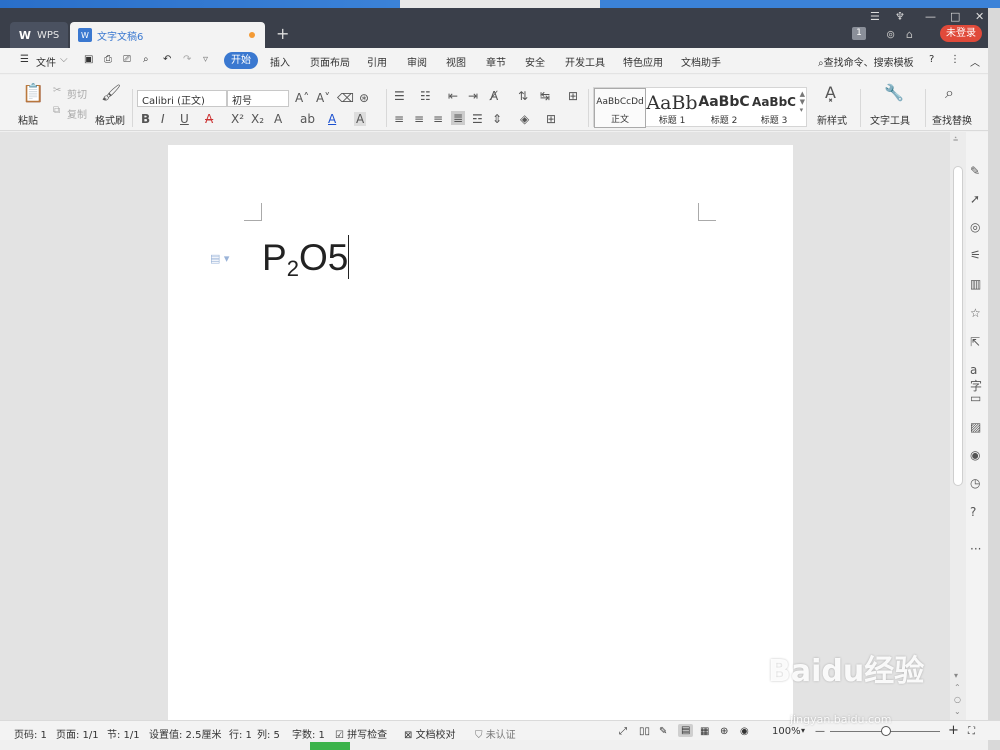 This screenshot has width=1000, height=750. What do you see at coordinates (430, 733) in the screenshot?
I see `proofread-button: ⊠ 文档校对` at bounding box center [430, 733].